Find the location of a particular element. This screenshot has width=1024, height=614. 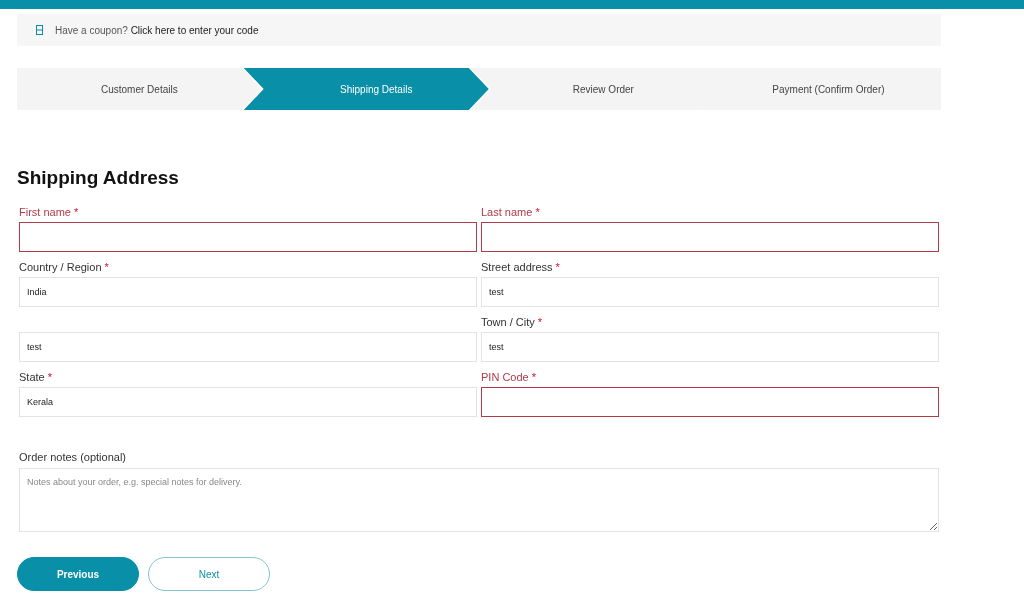

coupon-icon is located at coordinates (39, 30).